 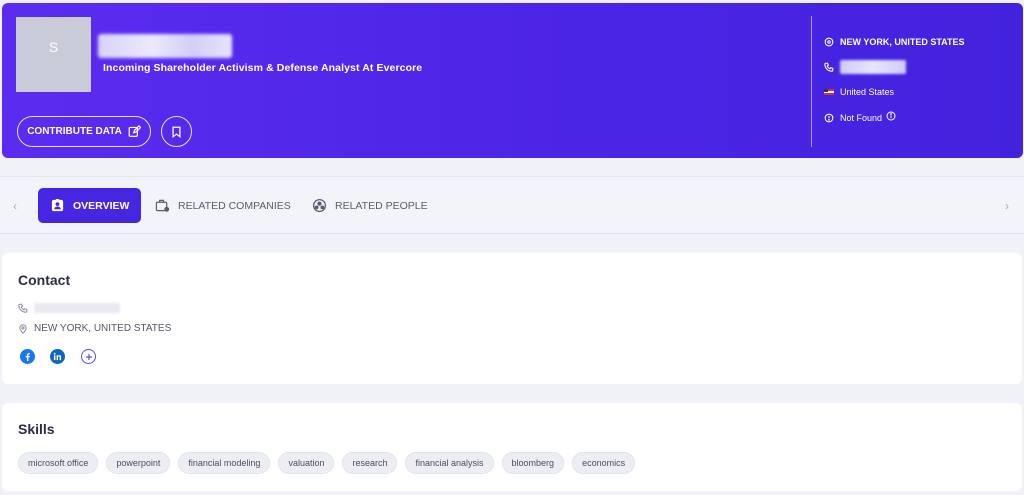 I want to click on facebook-icon, so click(x=27, y=356).